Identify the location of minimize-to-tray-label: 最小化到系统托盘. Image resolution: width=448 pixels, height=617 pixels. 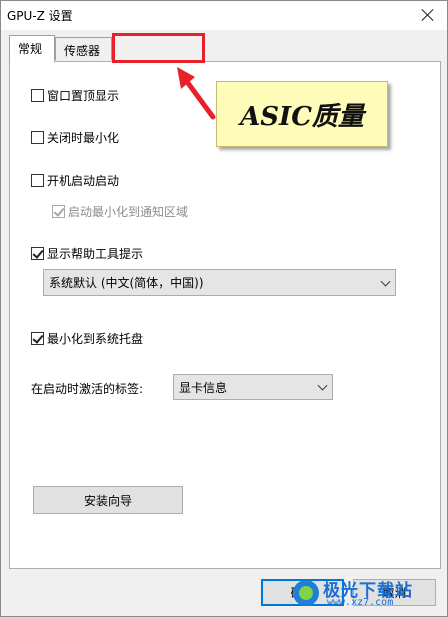
(95, 339).